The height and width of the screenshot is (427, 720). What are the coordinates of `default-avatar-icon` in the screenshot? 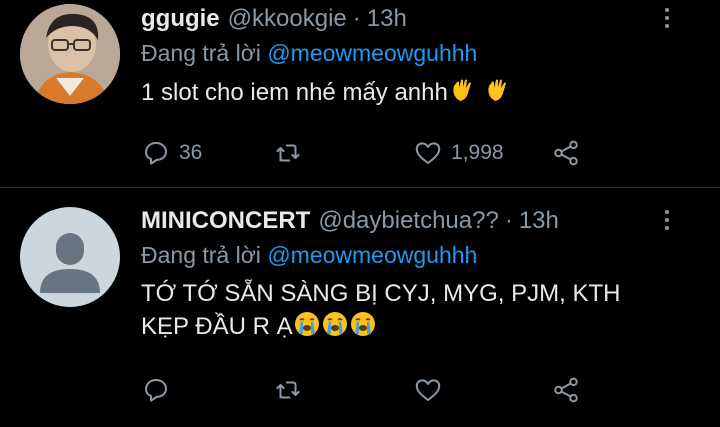 It's located at (70, 257).